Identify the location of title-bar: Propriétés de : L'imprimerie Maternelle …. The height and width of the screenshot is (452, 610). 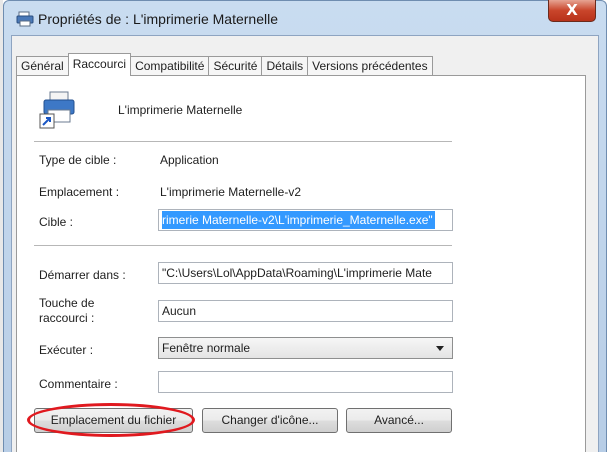
(305, 18).